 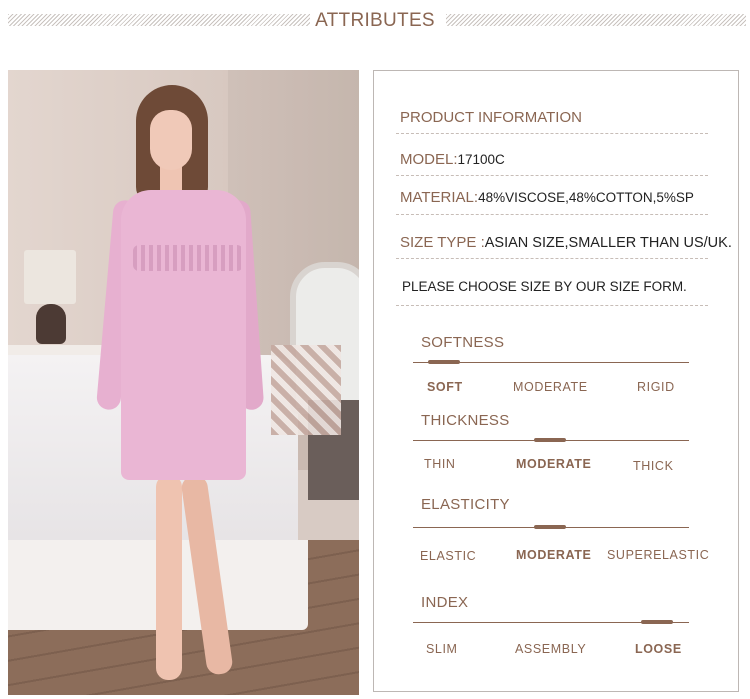 I want to click on elasticity-option-elastic: ELASTIC, so click(x=448, y=556).